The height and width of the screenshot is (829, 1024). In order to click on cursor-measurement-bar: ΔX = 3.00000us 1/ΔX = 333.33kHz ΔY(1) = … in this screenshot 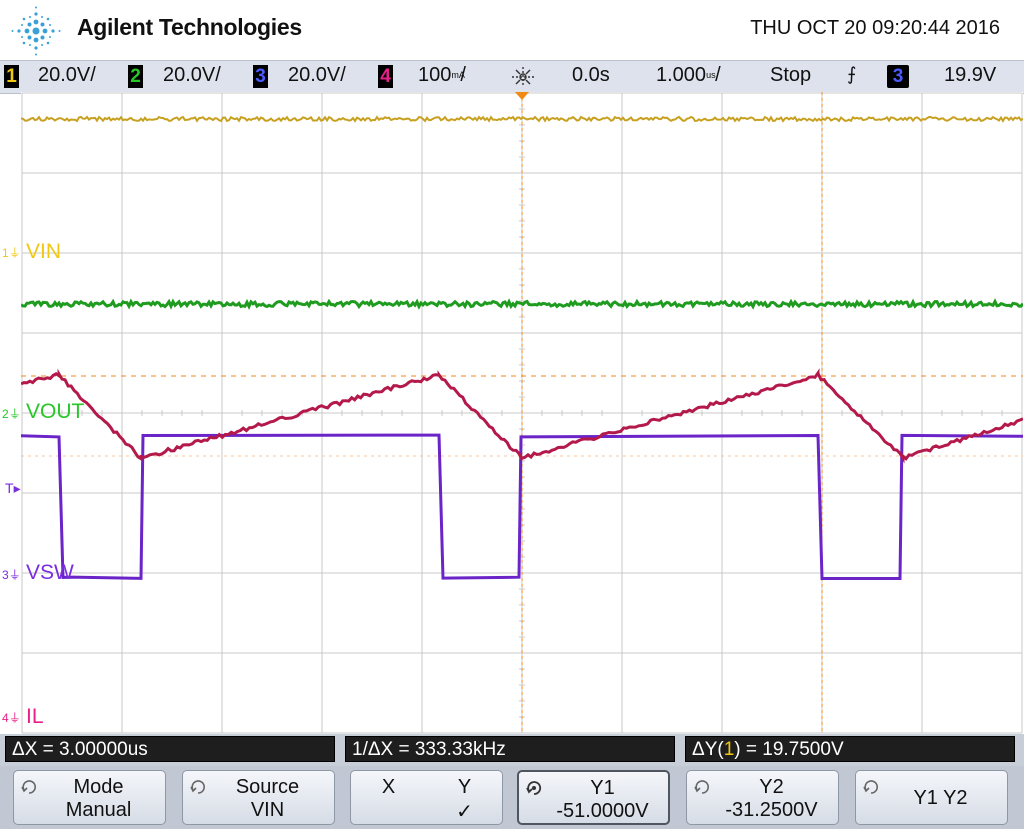, I will do `click(512, 750)`.